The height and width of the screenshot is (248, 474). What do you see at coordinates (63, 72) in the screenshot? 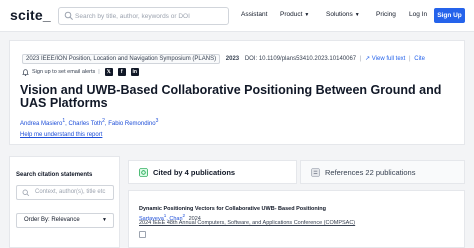
I see `email-alert-link: Sign up to set email alerts` at bounding box center [63, 72].